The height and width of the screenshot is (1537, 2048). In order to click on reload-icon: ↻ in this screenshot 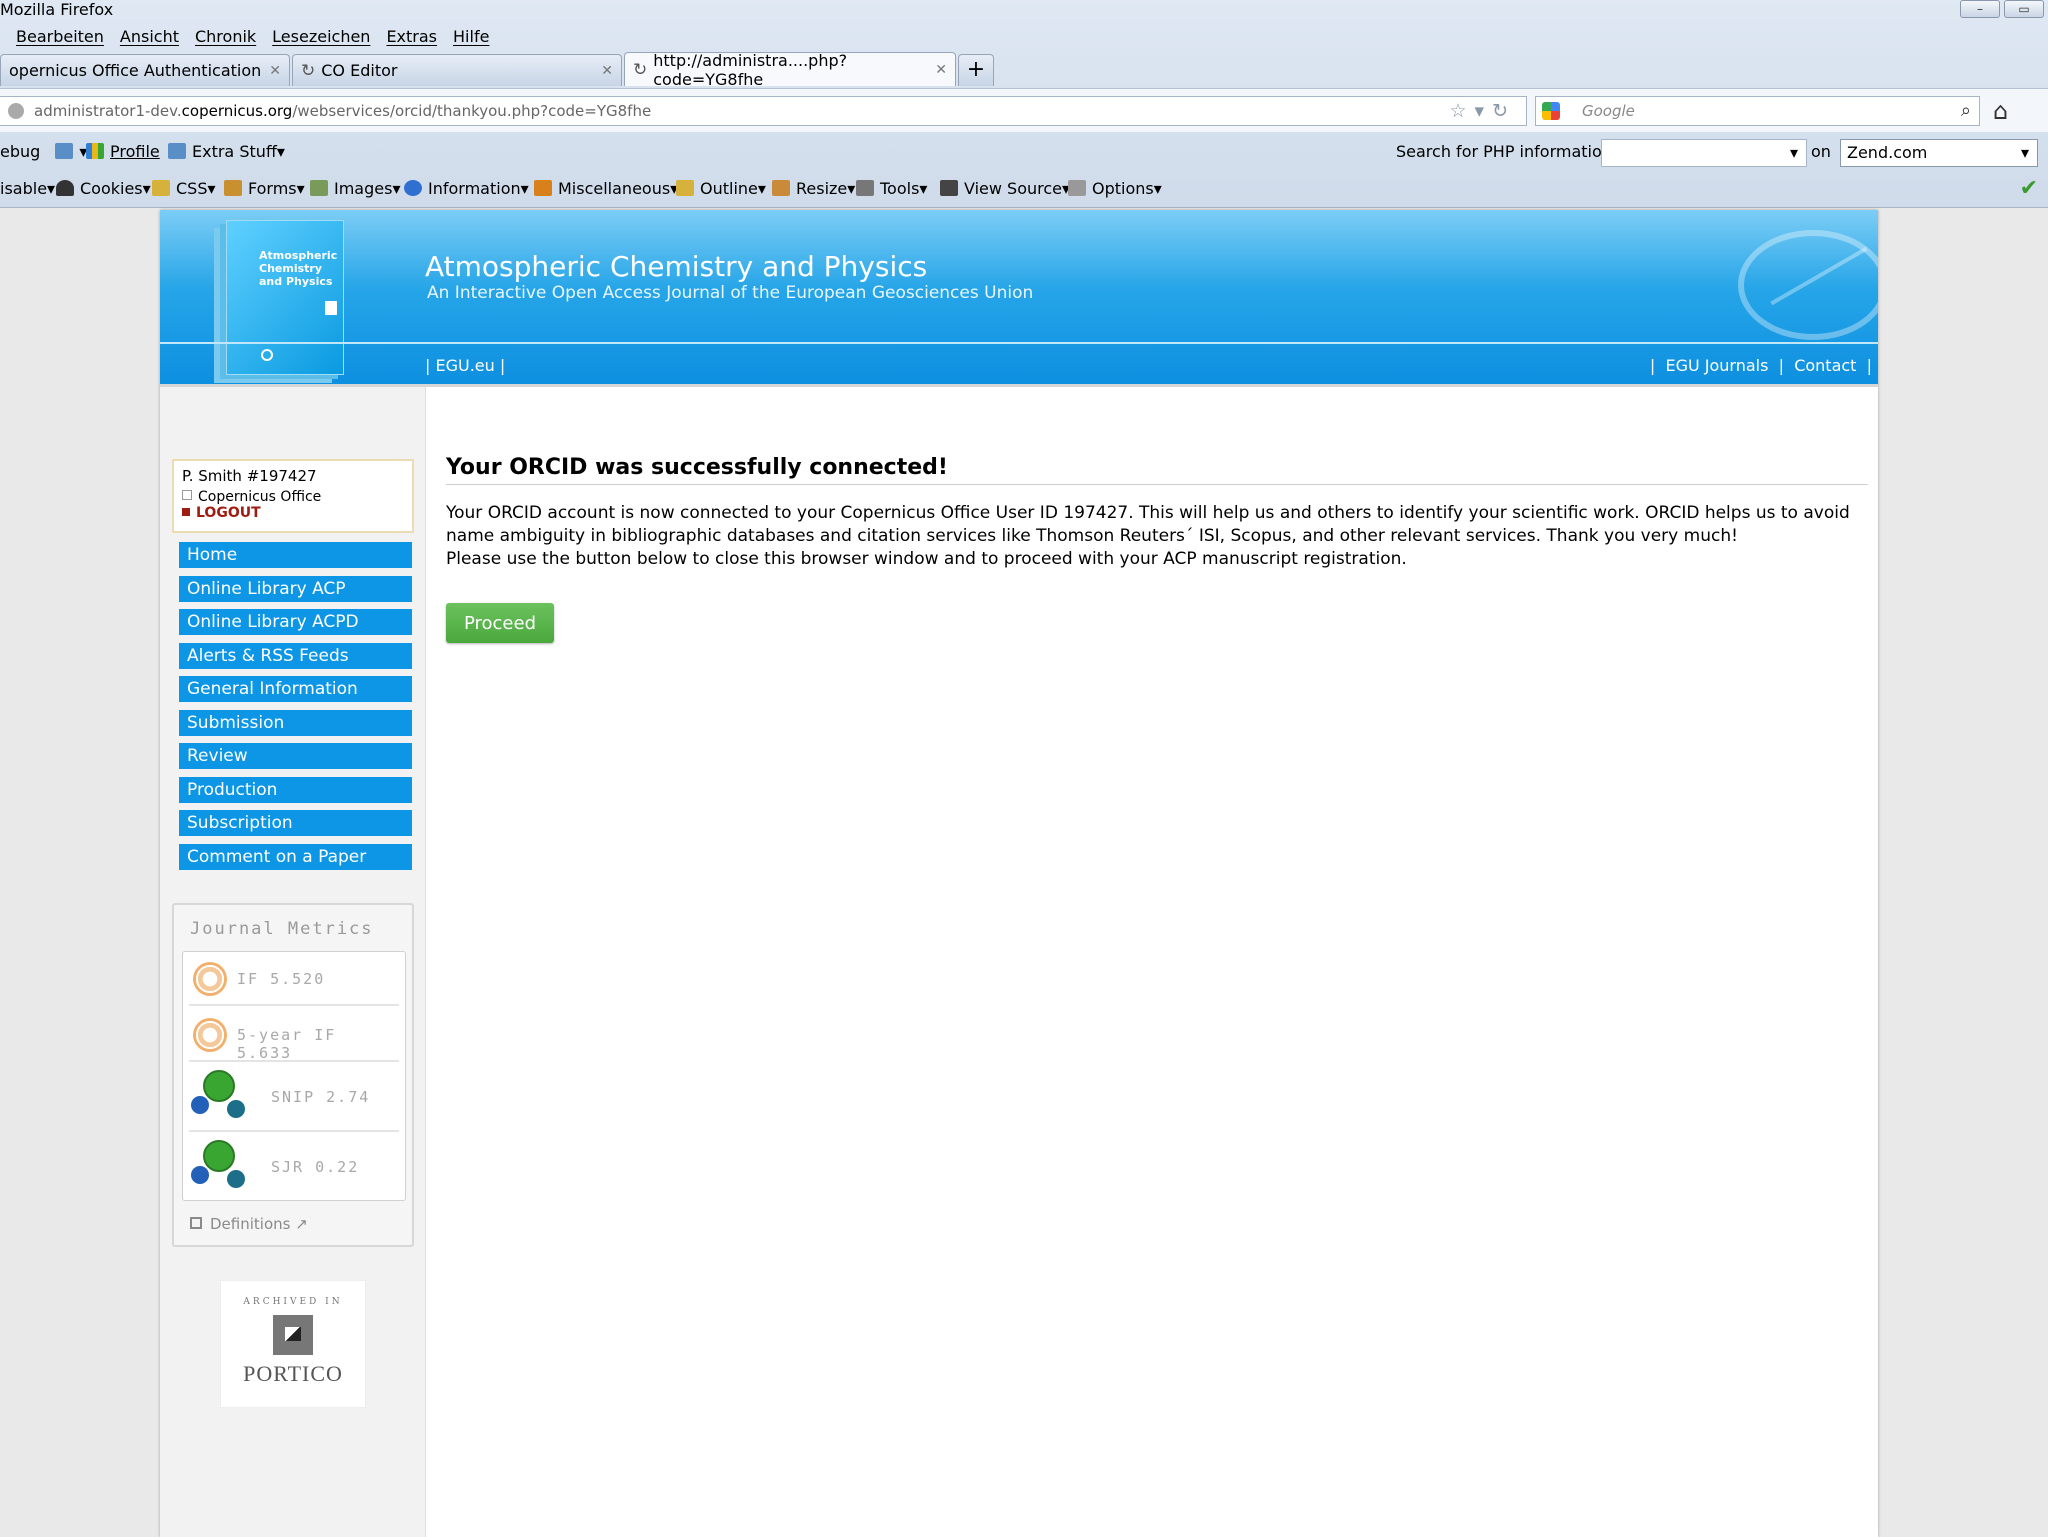, I will do `click(1504, 111)`.